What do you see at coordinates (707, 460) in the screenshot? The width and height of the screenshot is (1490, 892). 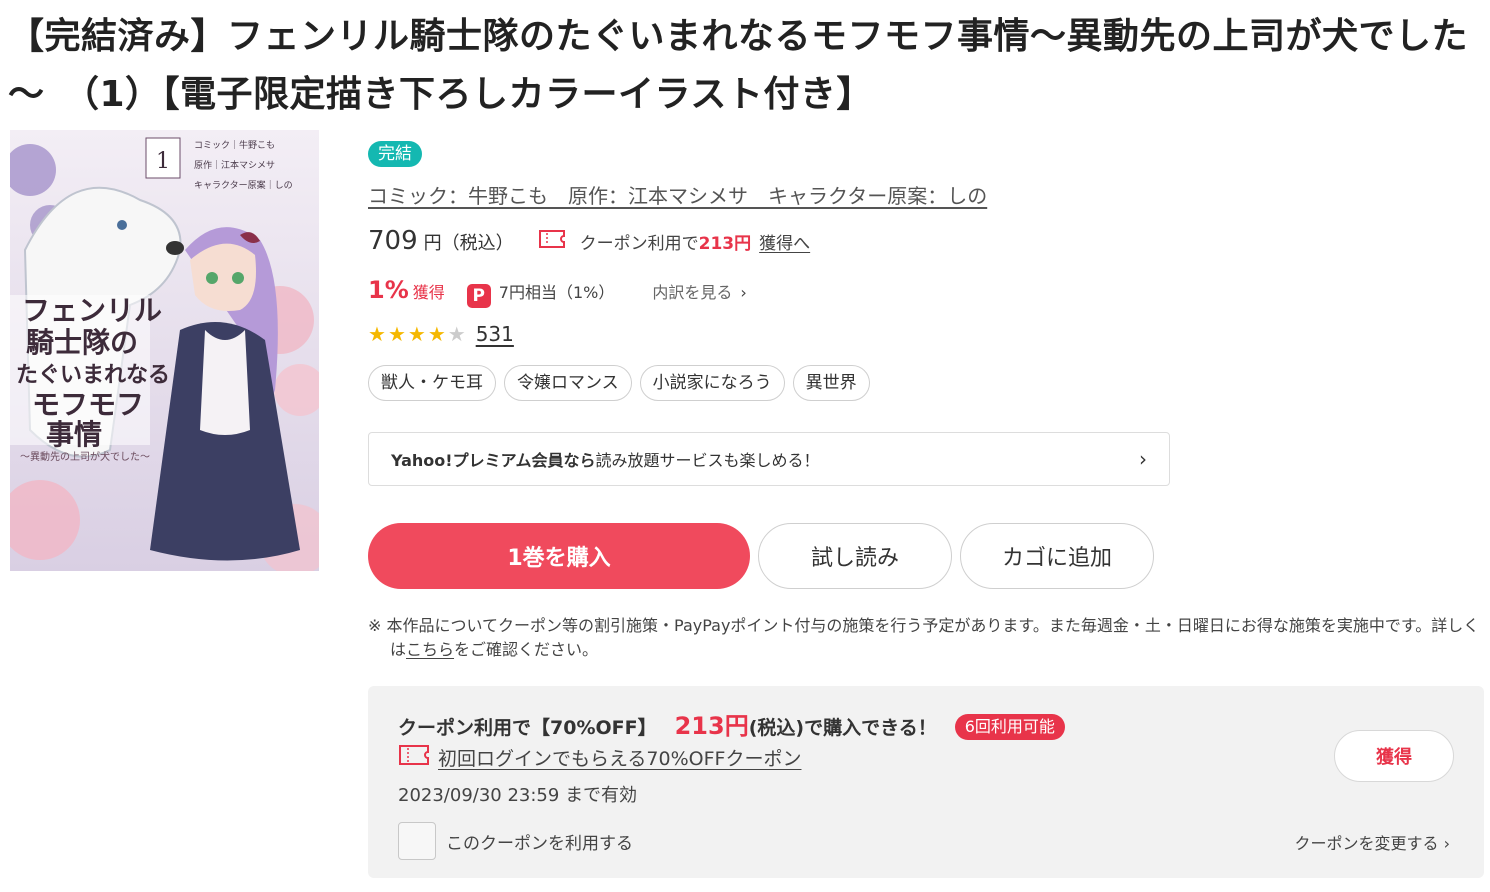 I see `yahoo-premium-text: 読み放題サービスも楽しめる！` at bounding box center [707, 460].